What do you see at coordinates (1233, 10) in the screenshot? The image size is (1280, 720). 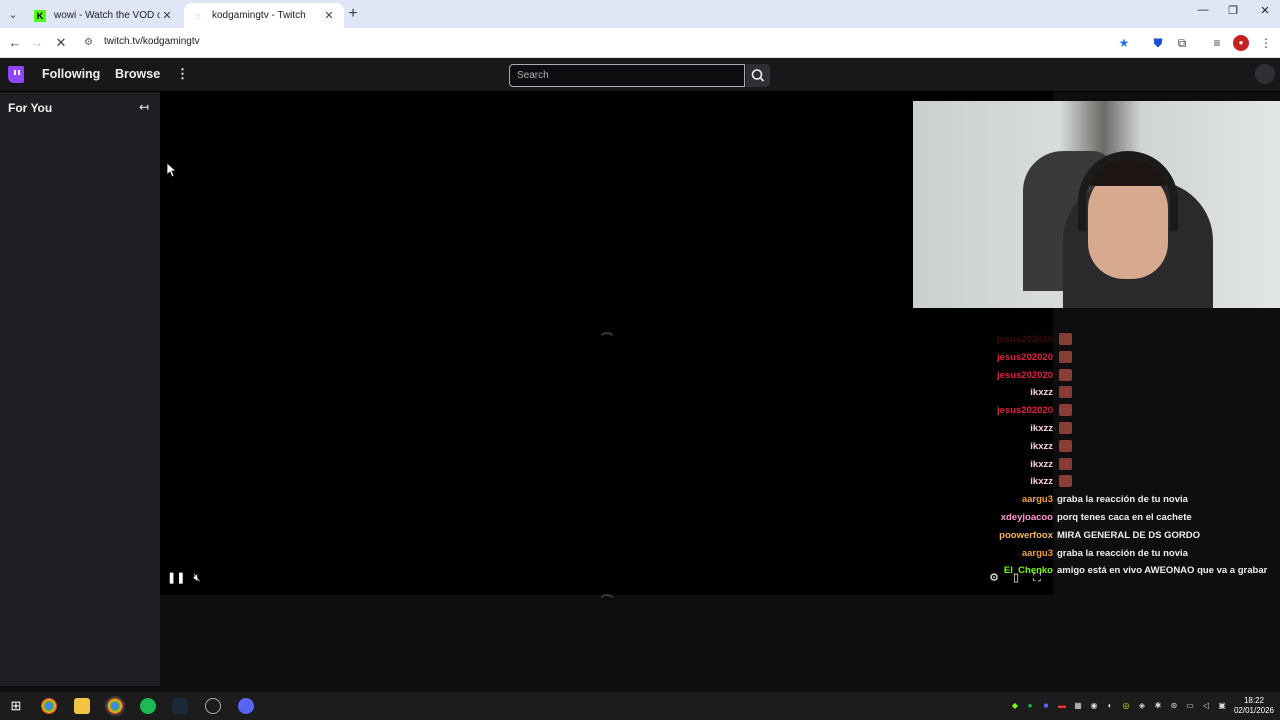 I see `maximize-icon: ❐` at bounding box center [1233, 10].